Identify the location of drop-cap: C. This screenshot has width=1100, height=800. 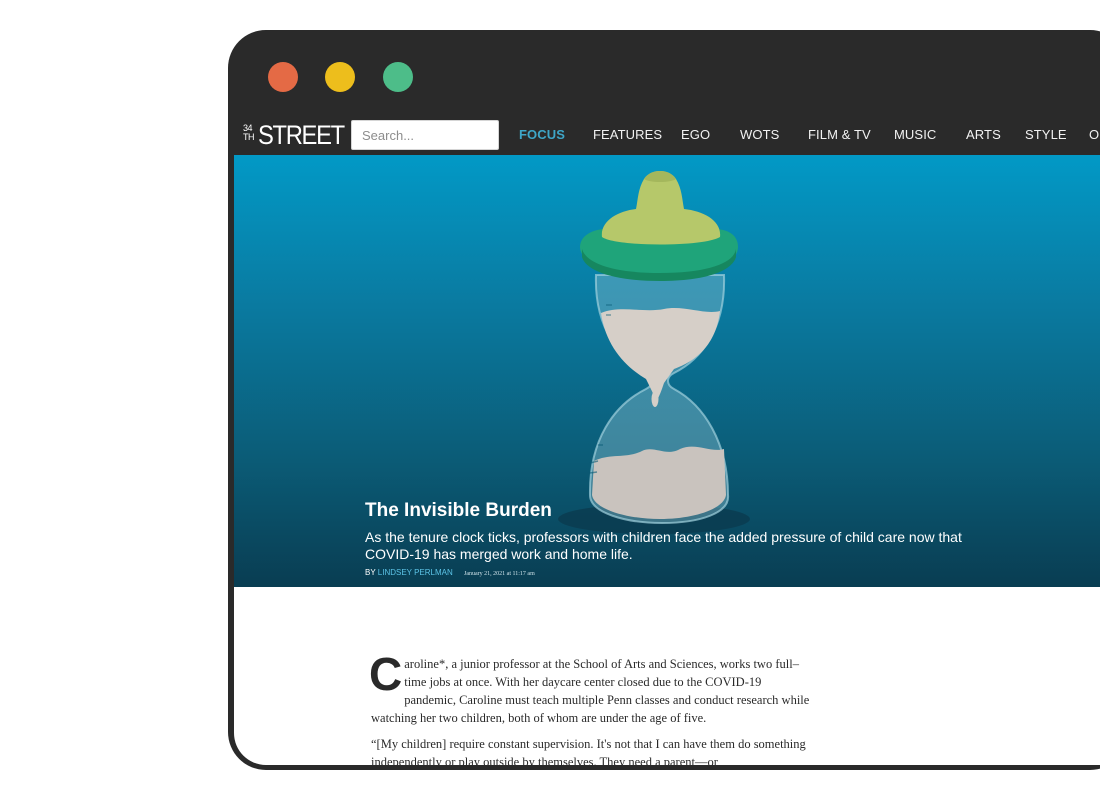
(386, 674).